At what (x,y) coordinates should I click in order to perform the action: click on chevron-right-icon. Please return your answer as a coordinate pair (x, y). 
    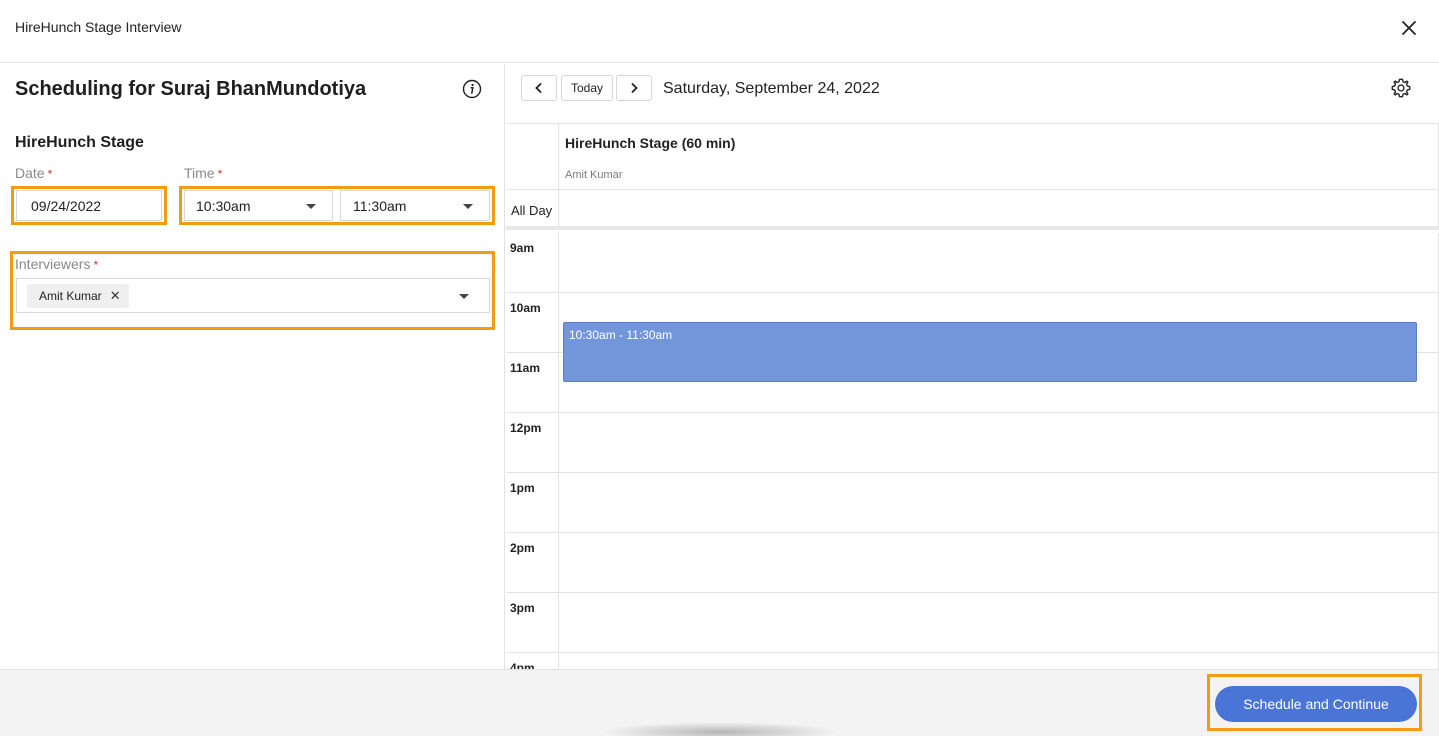
    Looking at the image, I should click on (634, 88).